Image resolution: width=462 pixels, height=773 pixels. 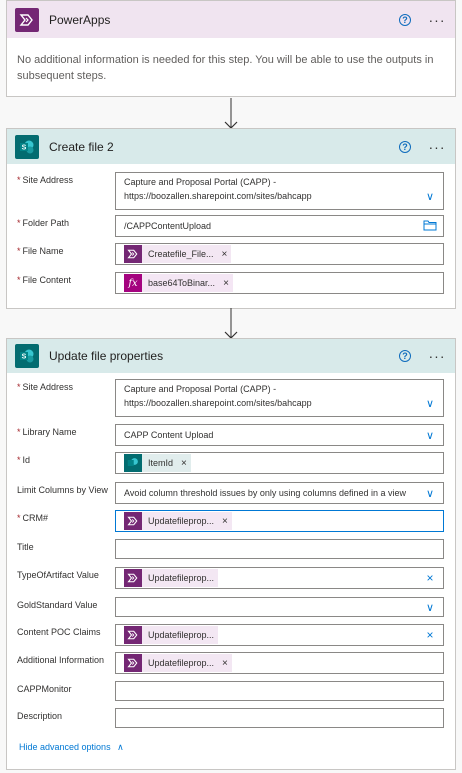 I want to click on additional-information-label: Additional Information, so click(x=61, y=660).